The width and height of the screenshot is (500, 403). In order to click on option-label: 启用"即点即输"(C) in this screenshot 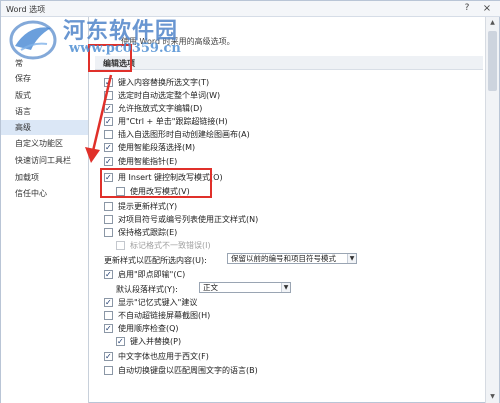, I will do `click(152, 274)`.